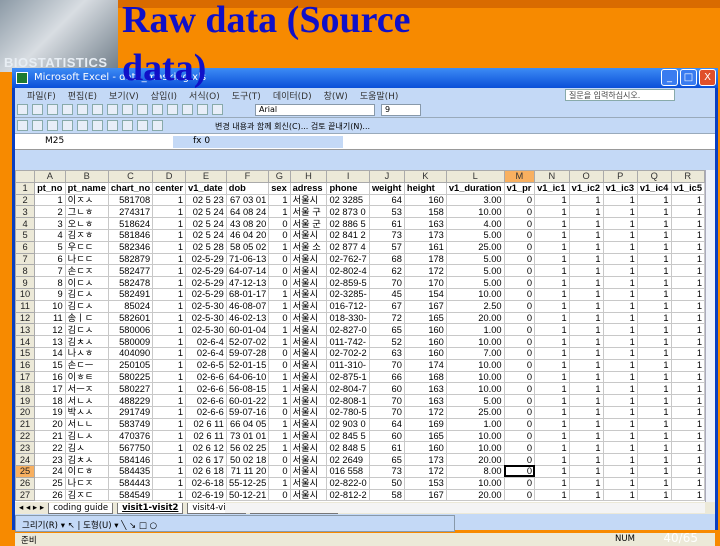 The height and width of the screenshot is (546, 720). I want to click on cell: 02 2649, so click(348, 459).